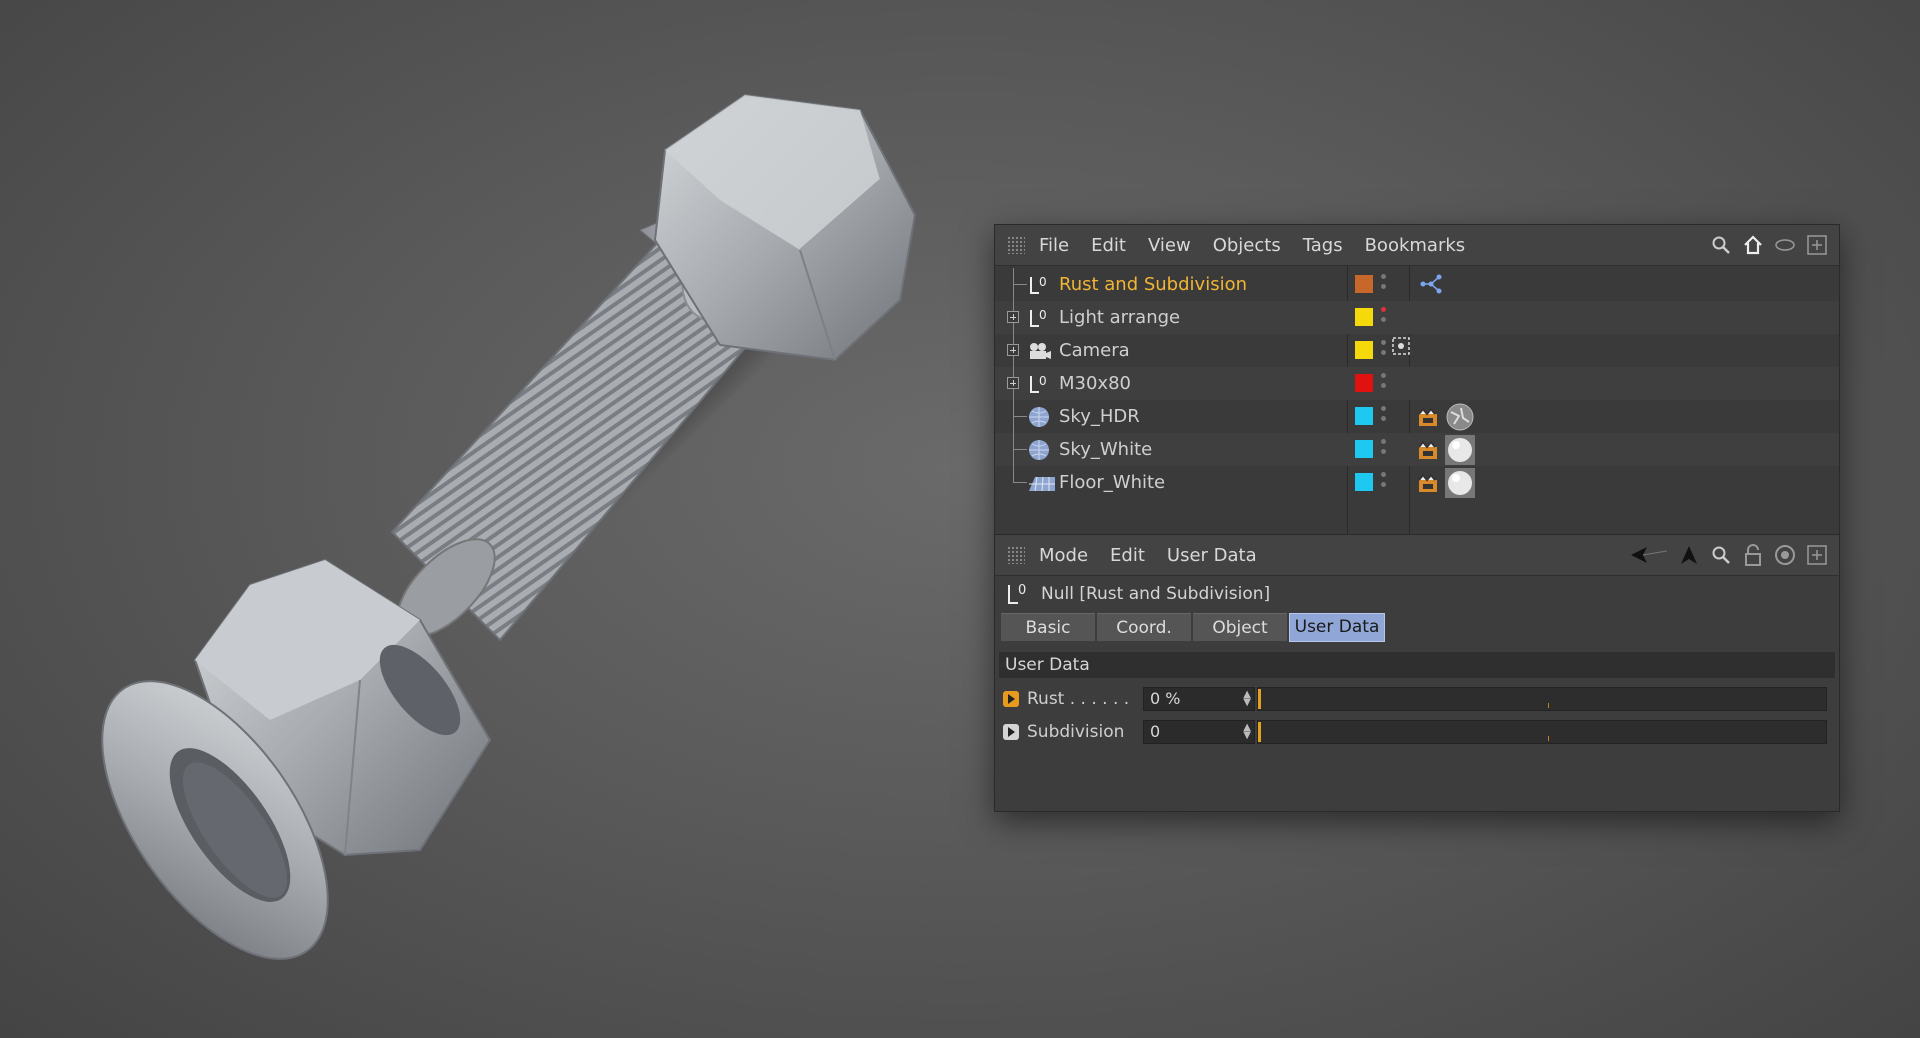 The width and height of the screenshot is (1920, 1038). Describe the element at coordinates (1417, 594) in the screenshot. I see `attribute-object-title: 0 Null [Rust and Subdivision]` at that location.